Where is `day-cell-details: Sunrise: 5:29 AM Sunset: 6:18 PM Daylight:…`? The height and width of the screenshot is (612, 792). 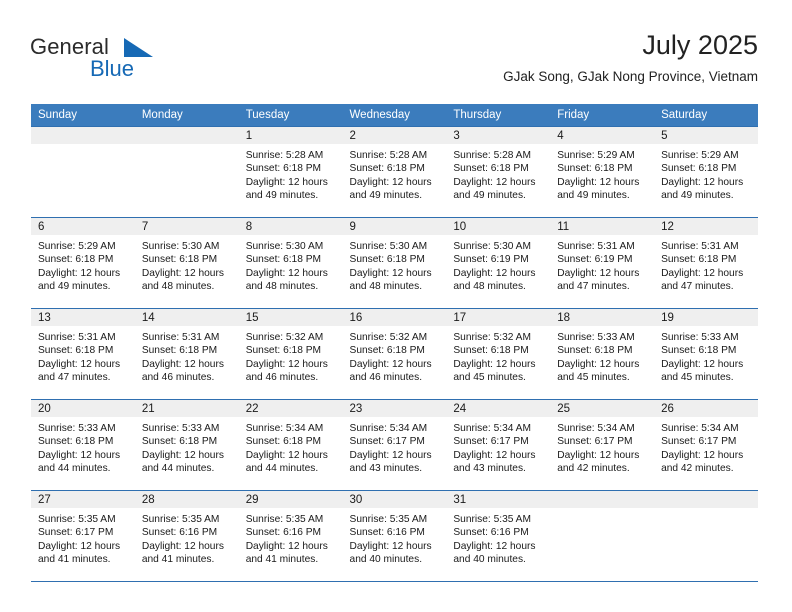
day-cell-details: Sunrise: 5:29 AM Sunset: 6:18 PM Daylight:… is located at coordinates (83, 264).